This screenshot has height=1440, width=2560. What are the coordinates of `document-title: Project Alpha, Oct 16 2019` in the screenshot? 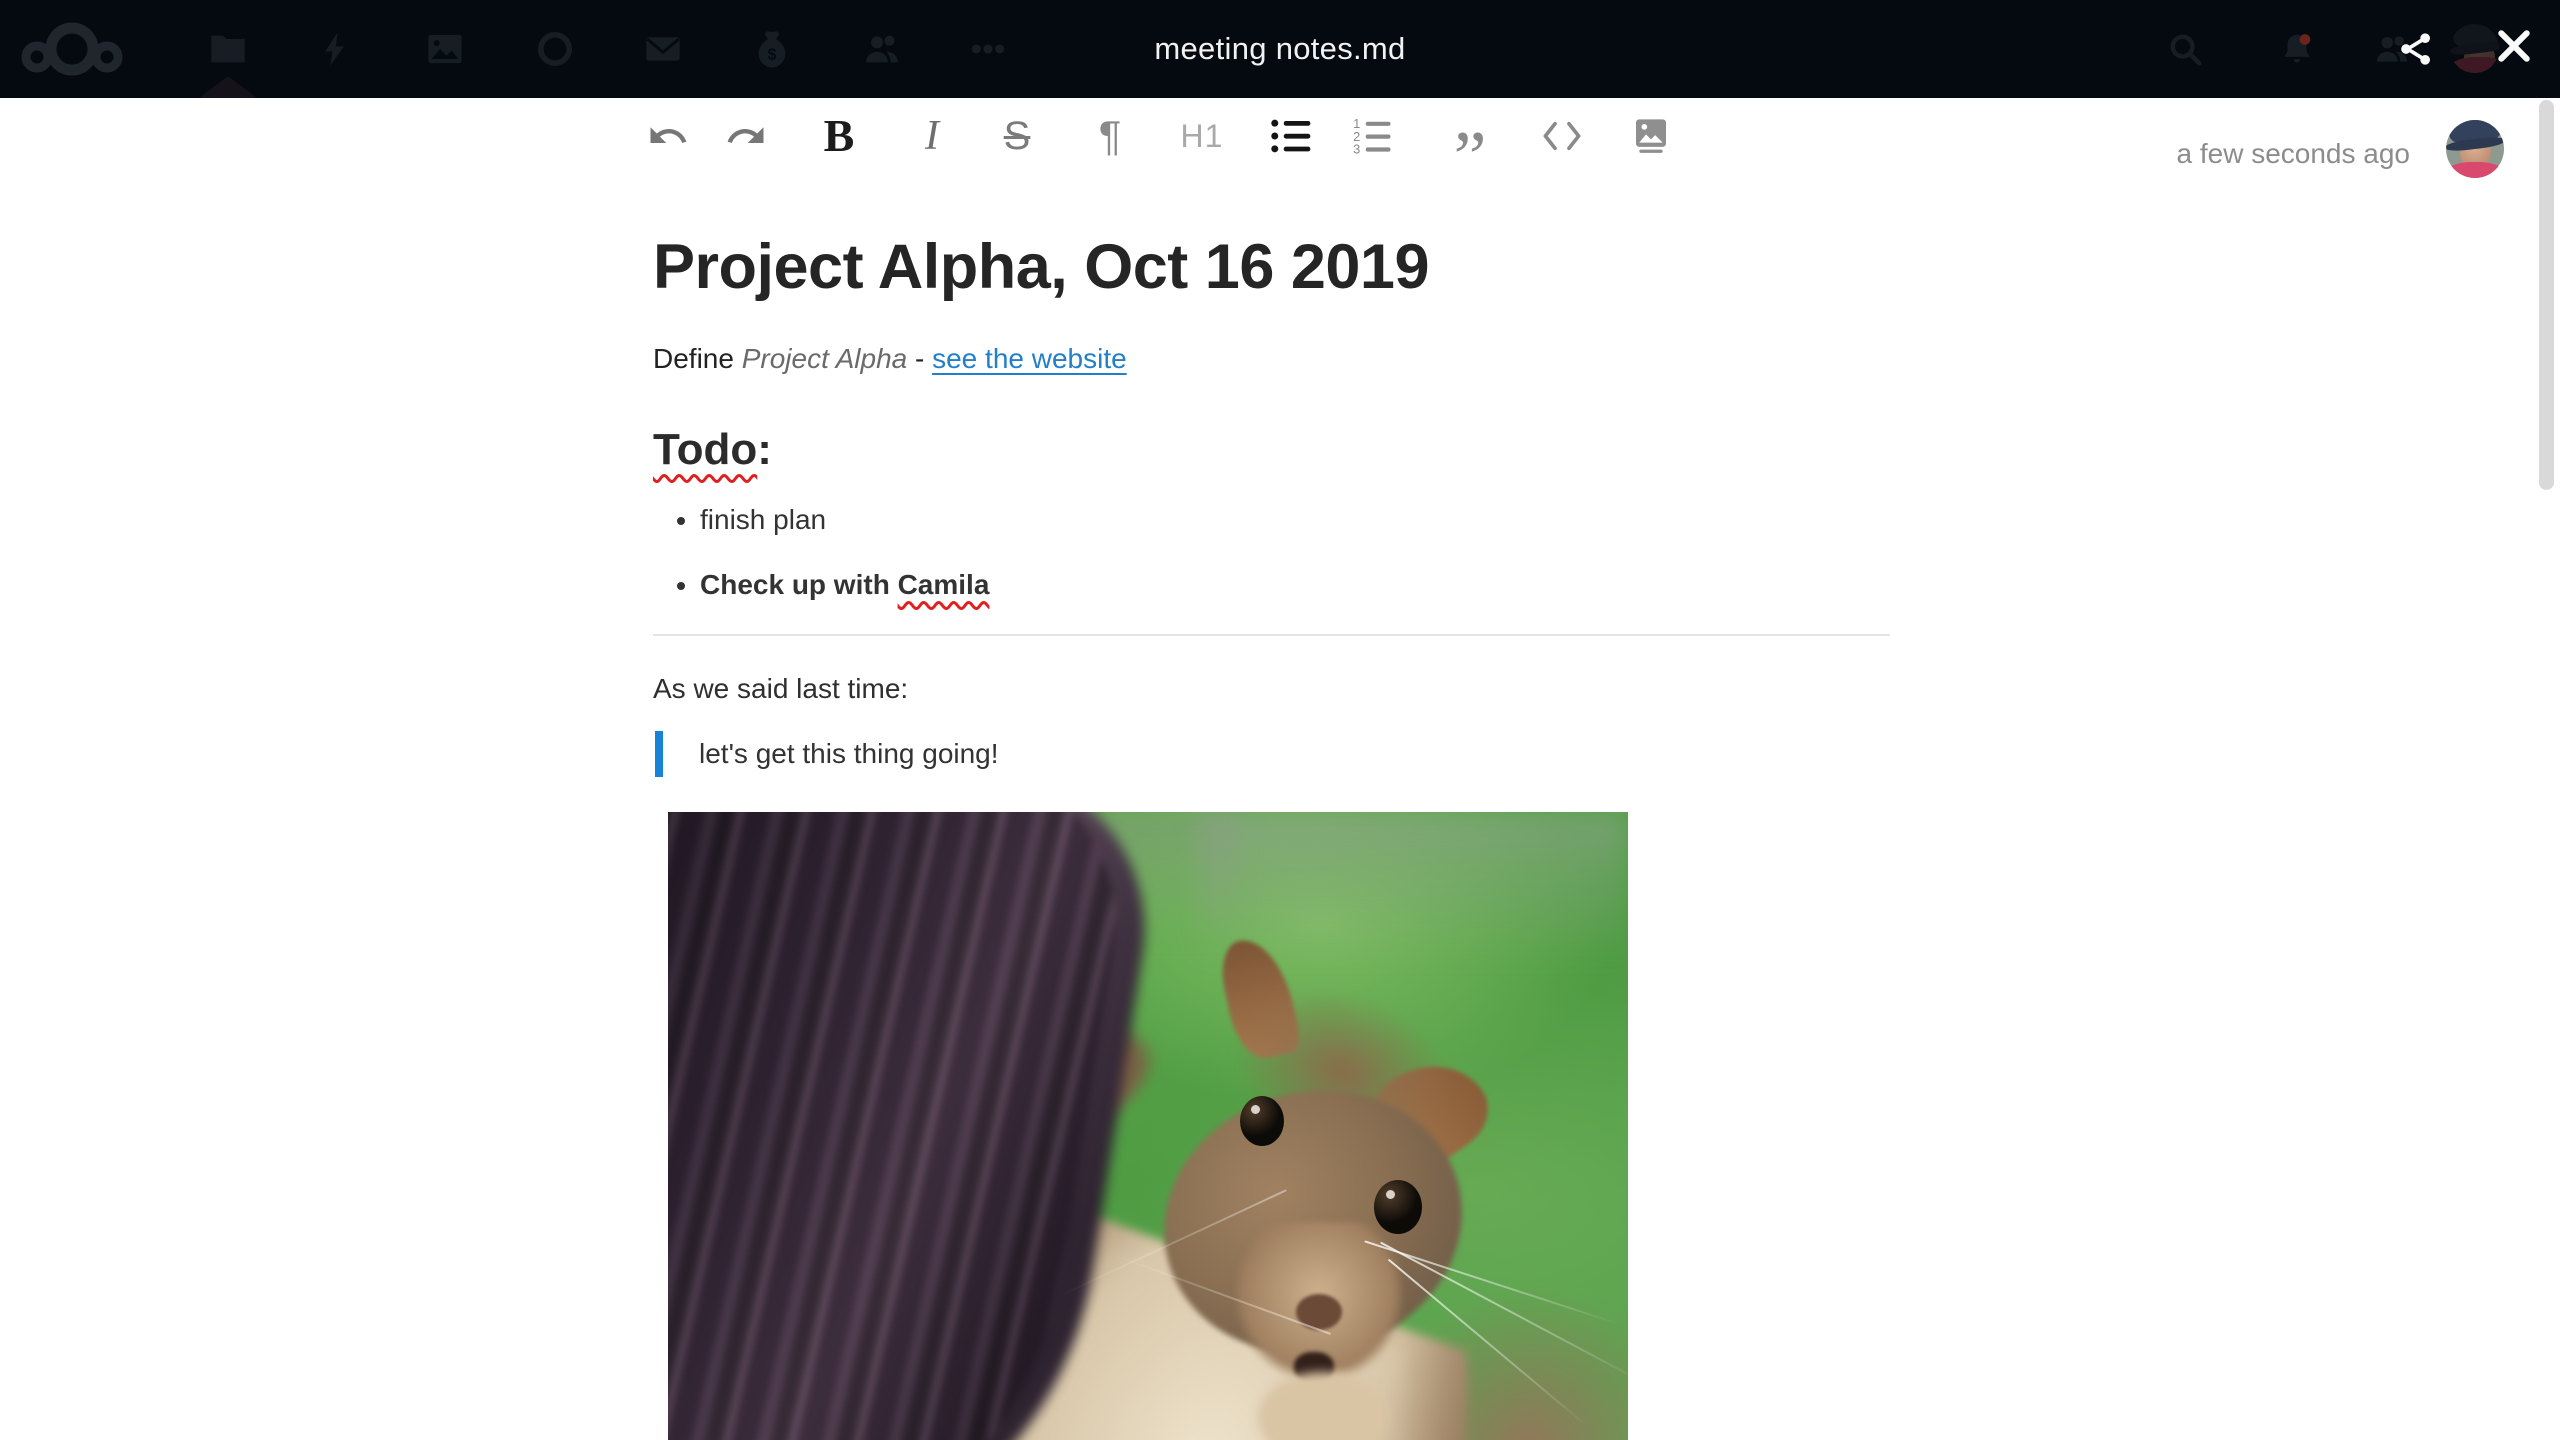 It's located at (1271, 267).